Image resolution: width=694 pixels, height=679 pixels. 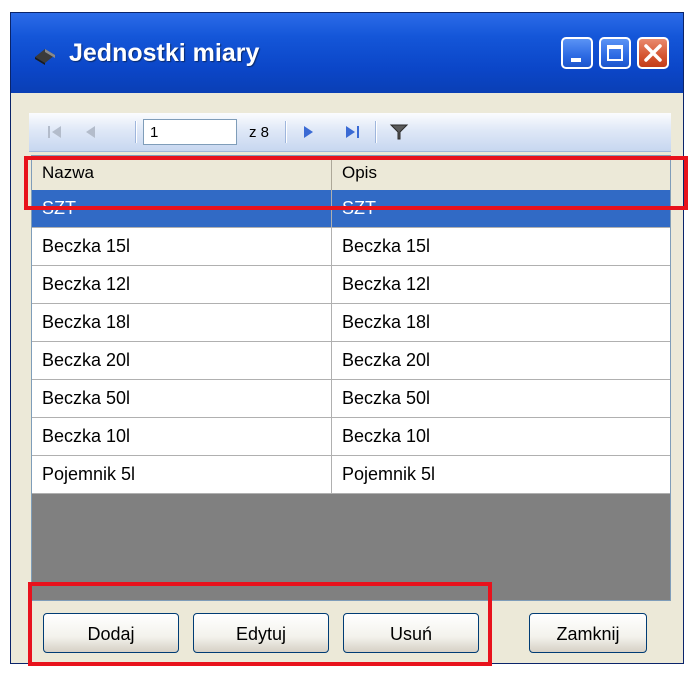 I want to click on cell-opis: SZT, so click(x=359, y=208).